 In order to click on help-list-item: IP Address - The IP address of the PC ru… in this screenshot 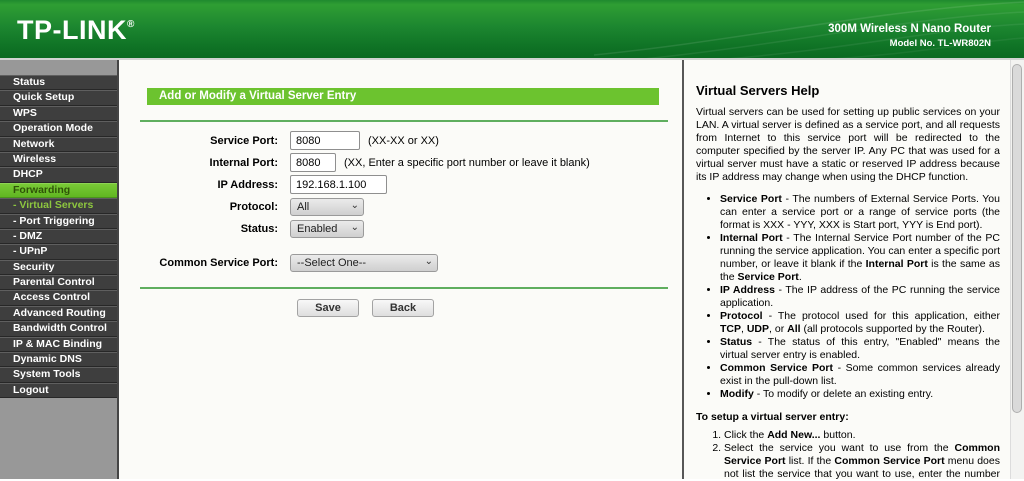, I will do `click(860, 297)`.